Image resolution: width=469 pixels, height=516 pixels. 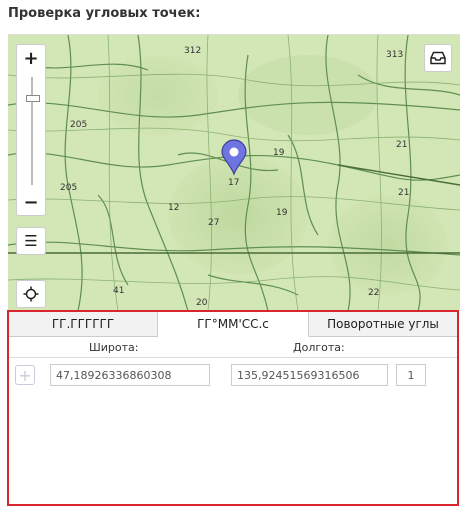 I want to click on parcel-label: 12, so click(x=173, y=208).